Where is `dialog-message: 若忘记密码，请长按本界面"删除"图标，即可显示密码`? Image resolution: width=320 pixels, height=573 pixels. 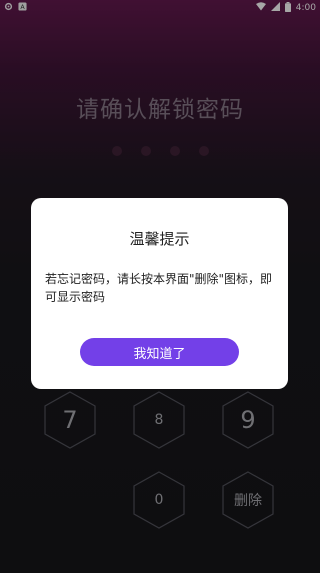 dialog-message: 若忘记密码，请长按本界面"删除"图标，即可显示密码 is located at coordinates (159, 288).